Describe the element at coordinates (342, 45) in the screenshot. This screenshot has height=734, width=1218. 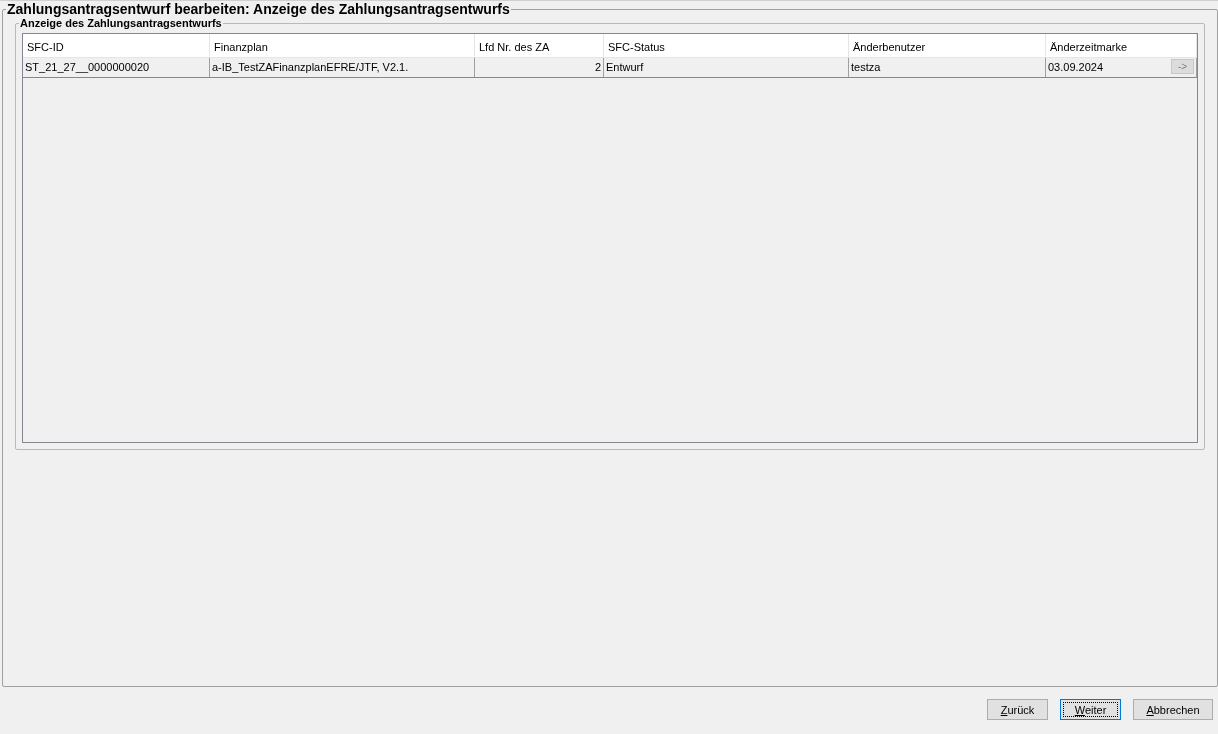
I see `column-header: Finanzplan` at that location.